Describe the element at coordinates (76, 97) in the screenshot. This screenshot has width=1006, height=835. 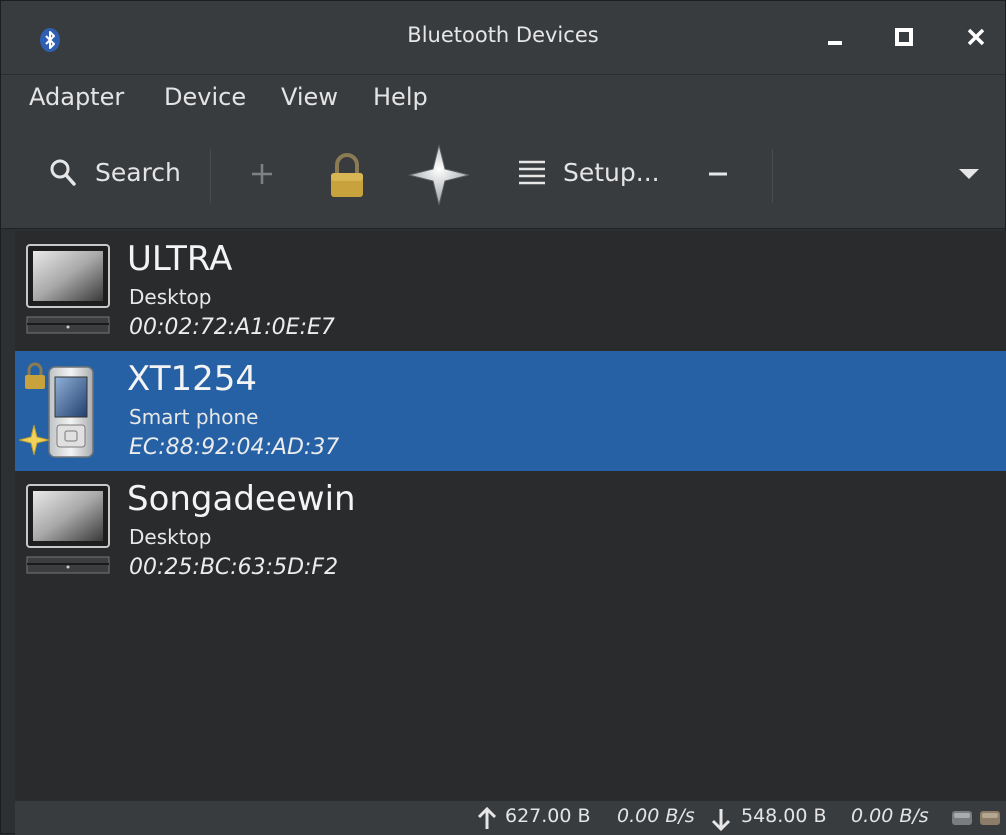
I see `menu-adapter: Adapter` at that location.